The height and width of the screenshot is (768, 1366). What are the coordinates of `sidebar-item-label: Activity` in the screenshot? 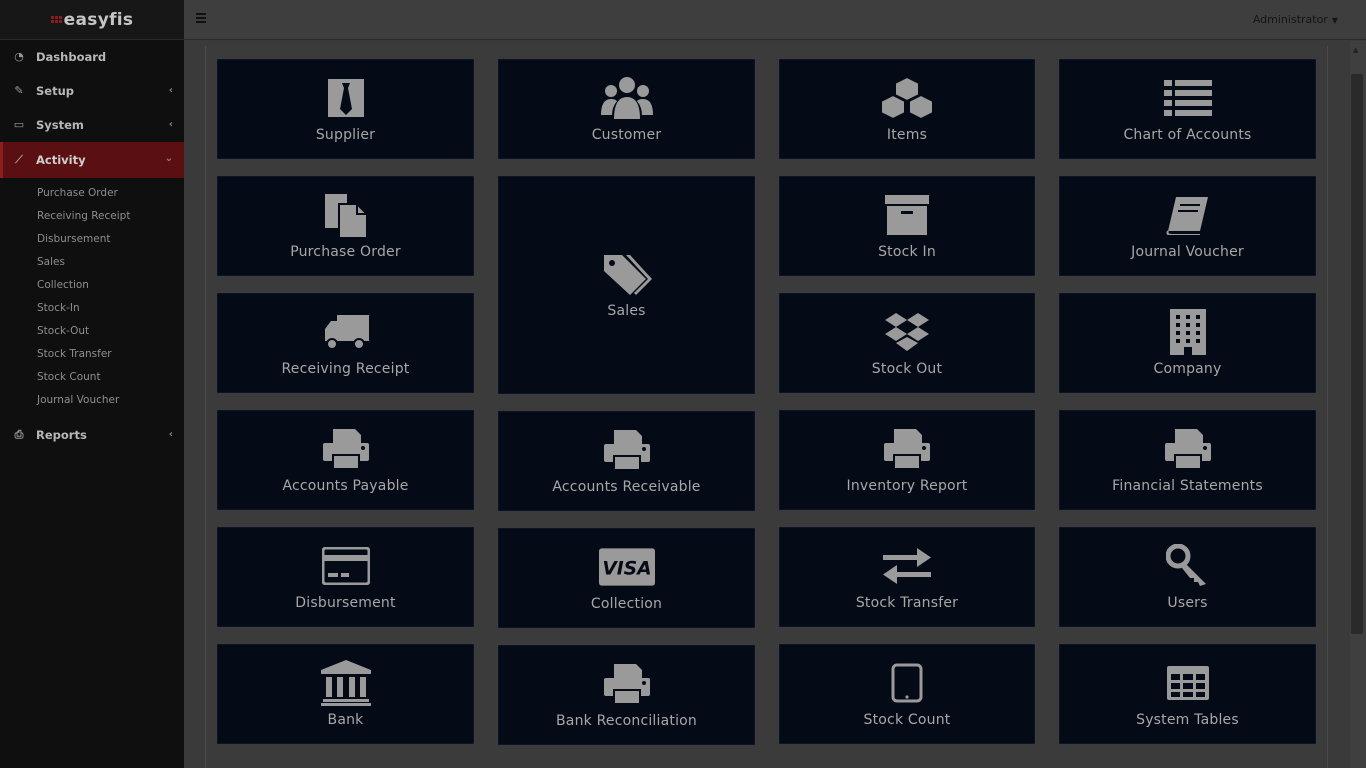 It's located at (61, 160).